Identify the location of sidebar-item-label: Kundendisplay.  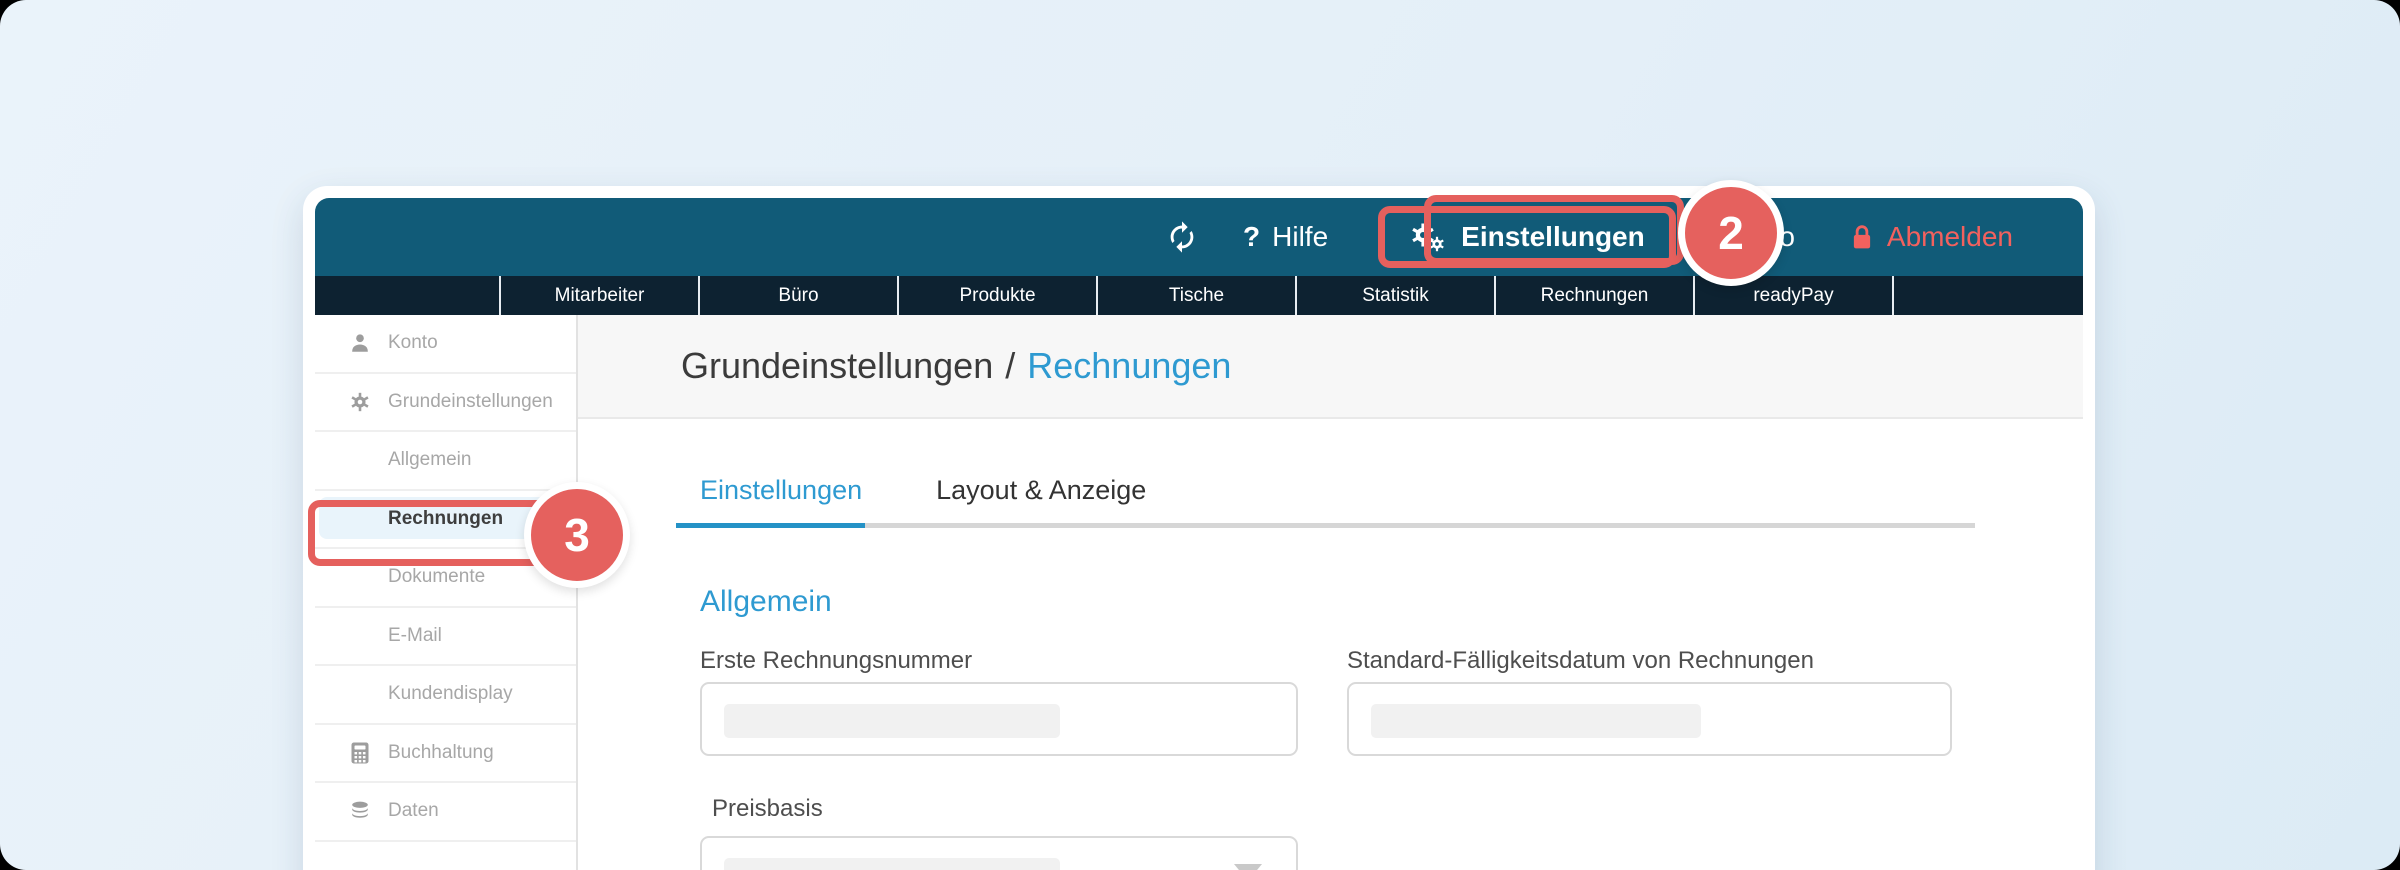
(450, 694).